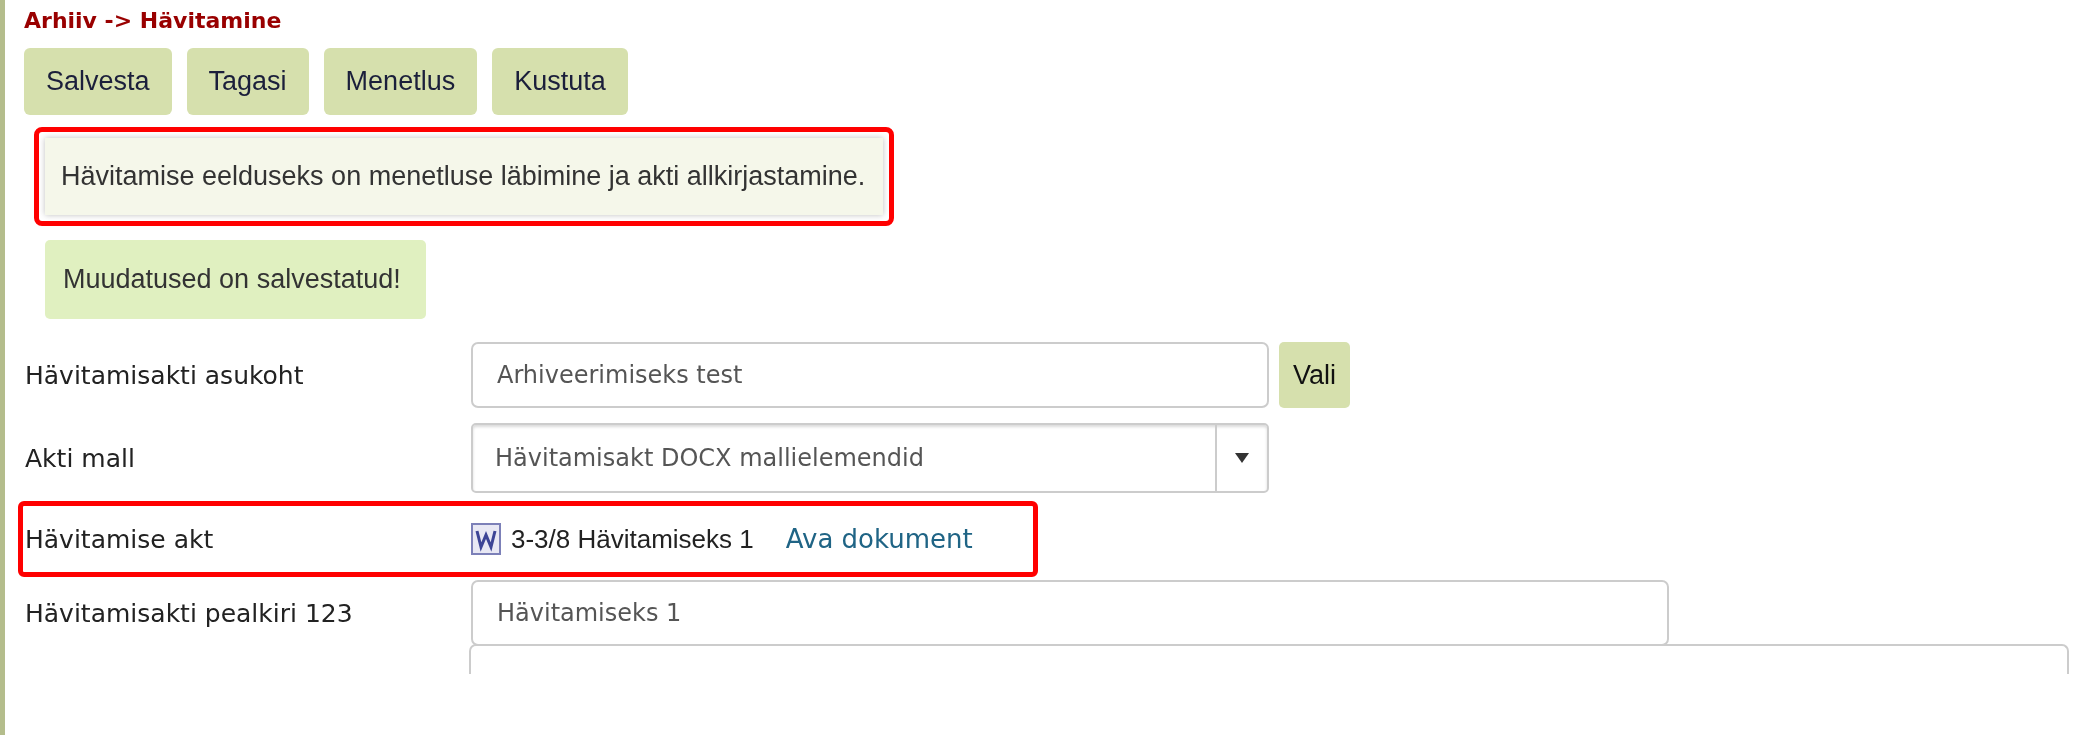  I want to click on toolbar-button: Salvesta, so click(98, 81).